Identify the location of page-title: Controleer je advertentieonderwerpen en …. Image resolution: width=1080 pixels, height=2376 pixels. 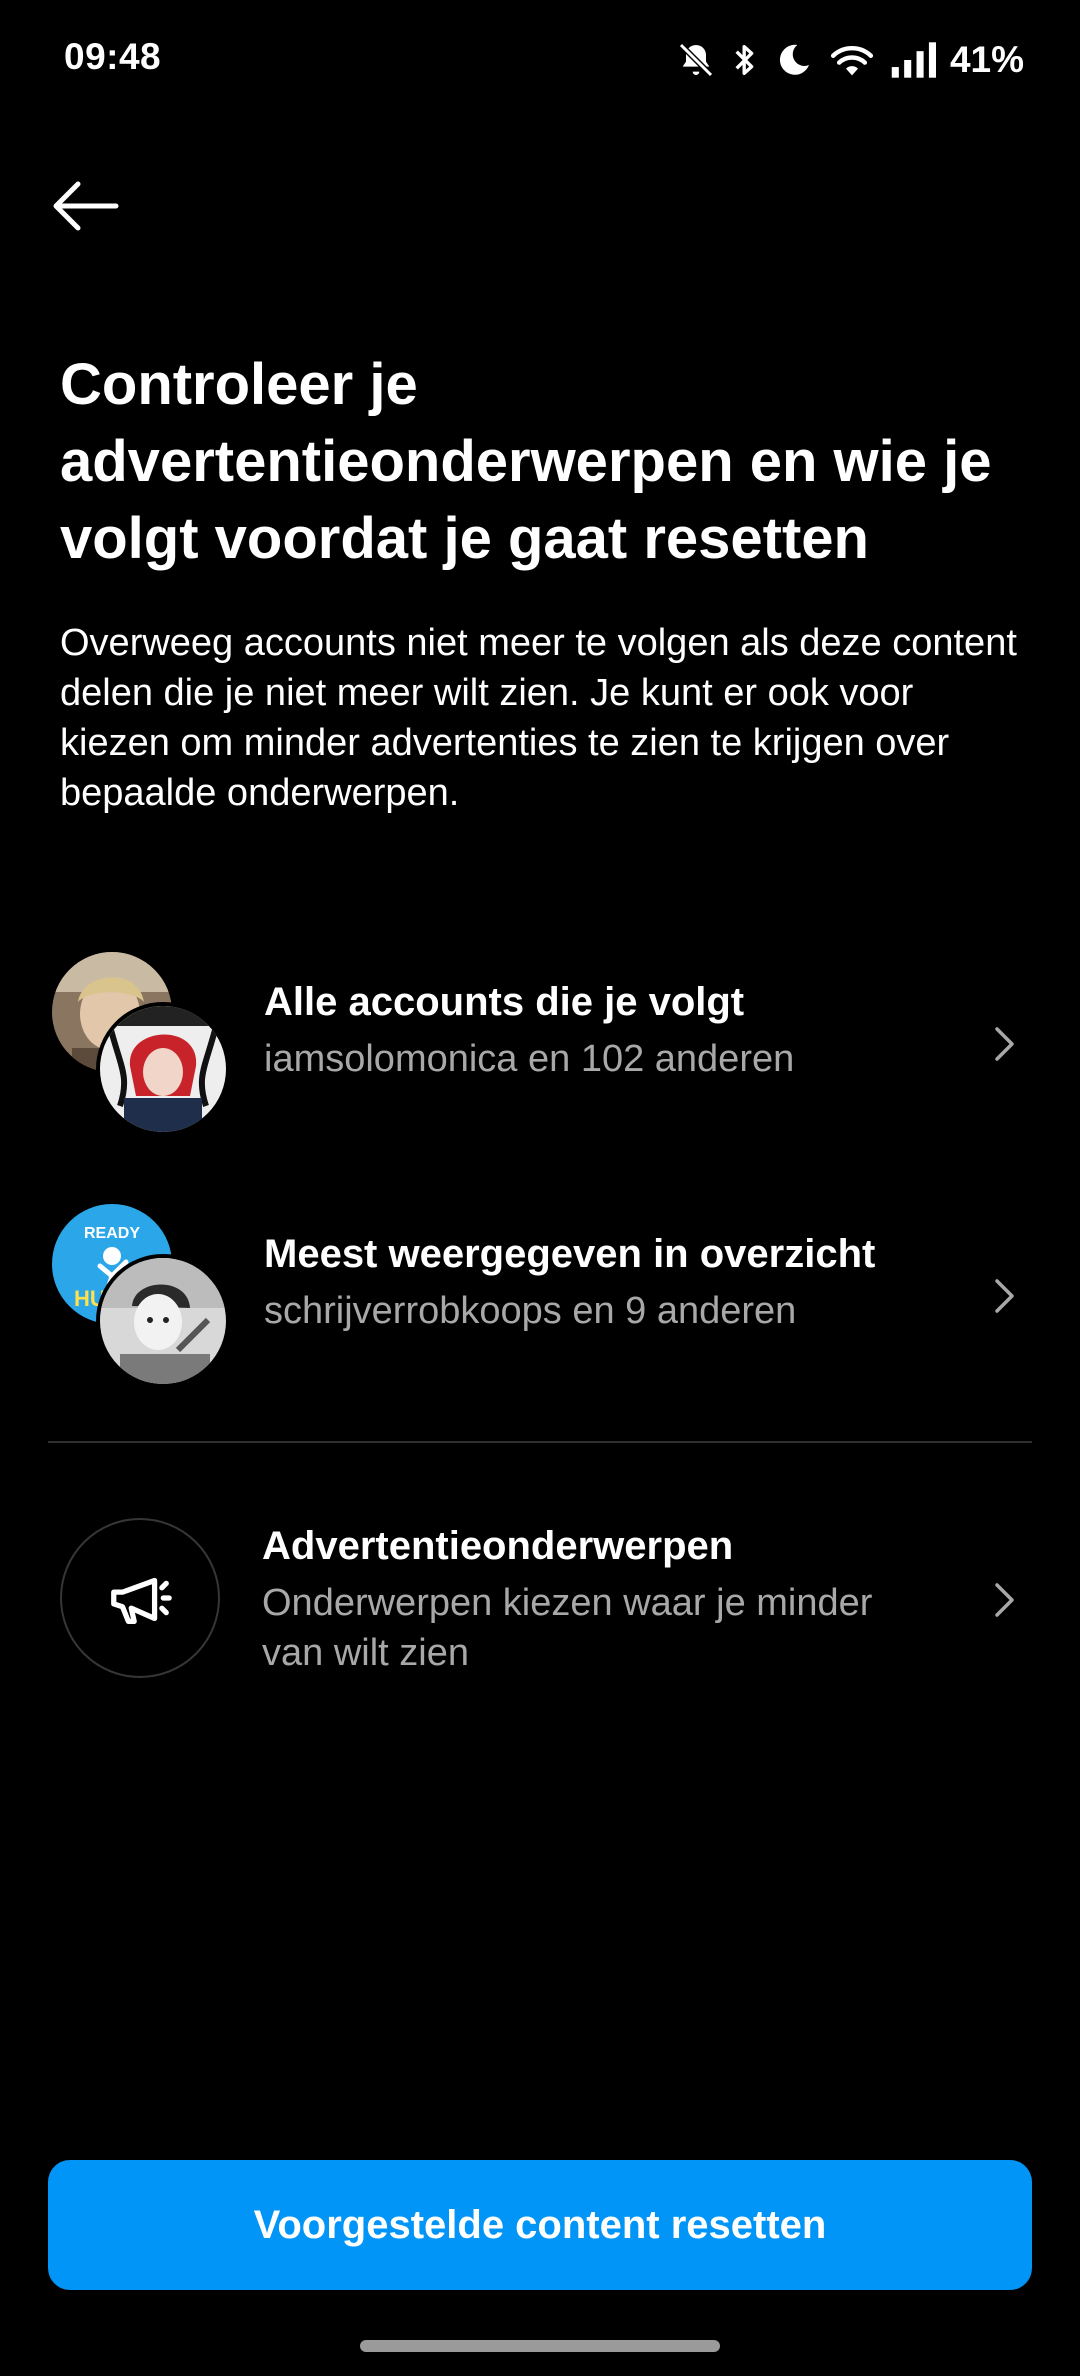
(526, 461).